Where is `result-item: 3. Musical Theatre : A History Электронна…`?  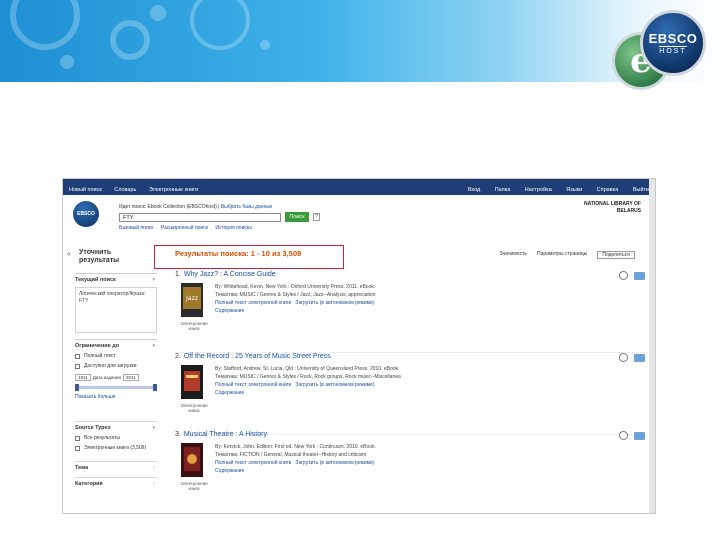 result-item: 3. Musical Theatre : A History Электронна… is located at coordinates (410, 472).